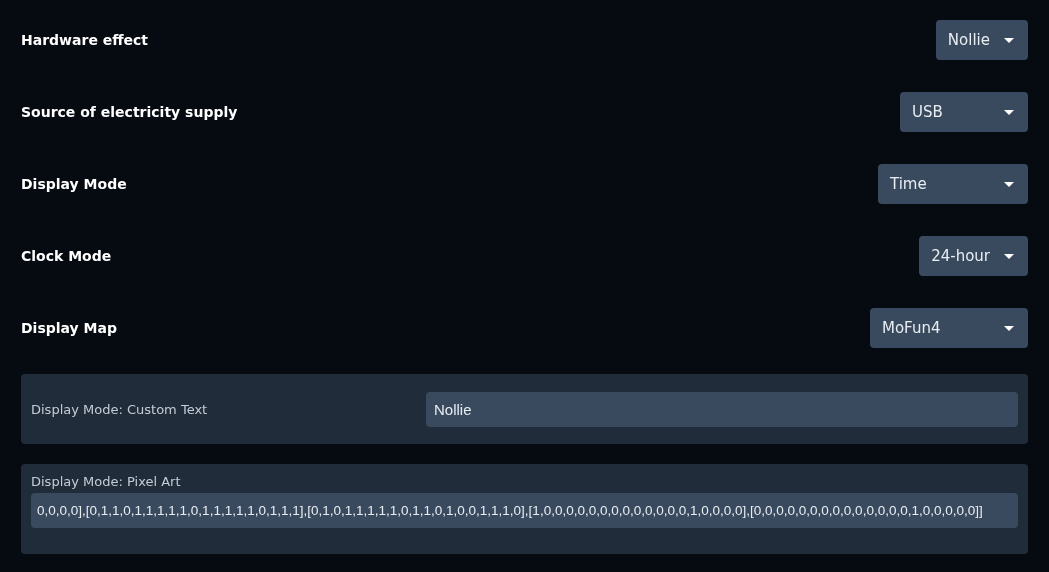 The image size is (1049, 572). Describe the element at coordinates (74, 184) in the screenshot. I see `setting-label: Display Mode` at that location.